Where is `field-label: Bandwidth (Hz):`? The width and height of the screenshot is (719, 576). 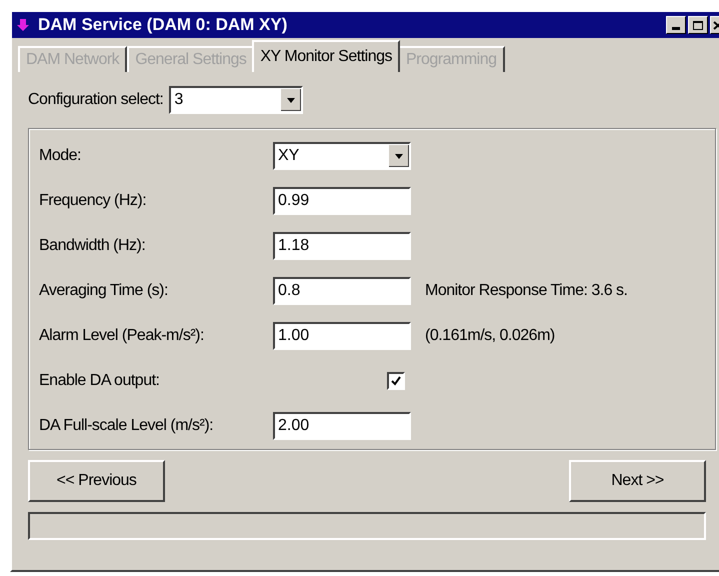
field-label: Bandwidth (Hz): is located at coordinates (92, 246).